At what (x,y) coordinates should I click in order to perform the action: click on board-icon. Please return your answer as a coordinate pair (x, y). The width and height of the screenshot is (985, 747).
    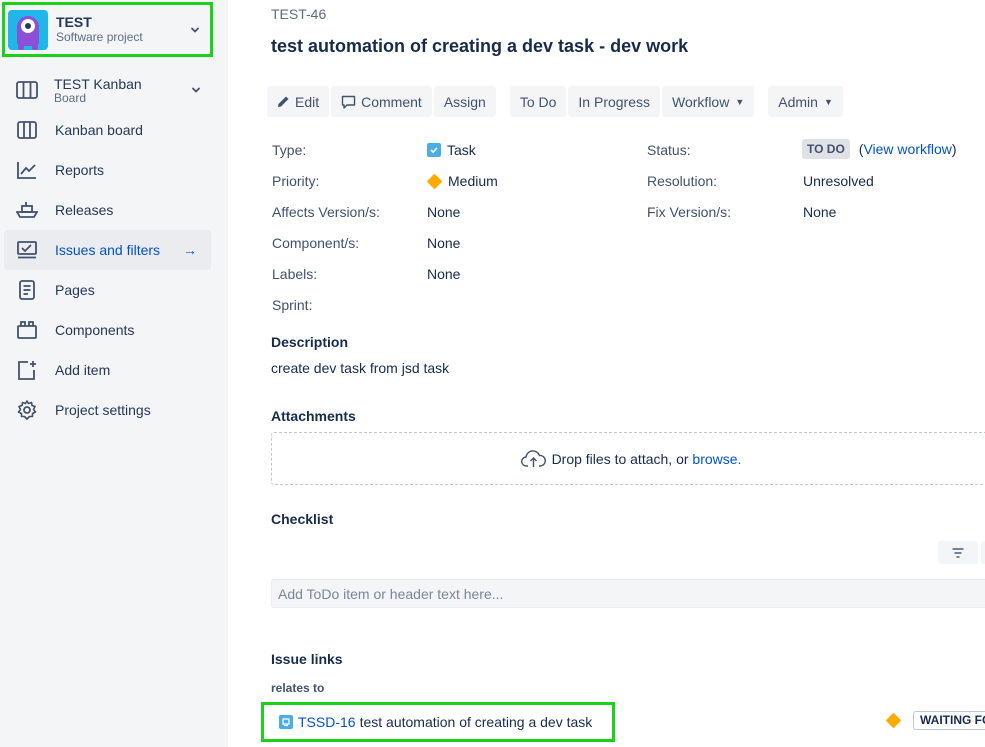
    Looking at the image, I should click on (27, 90).